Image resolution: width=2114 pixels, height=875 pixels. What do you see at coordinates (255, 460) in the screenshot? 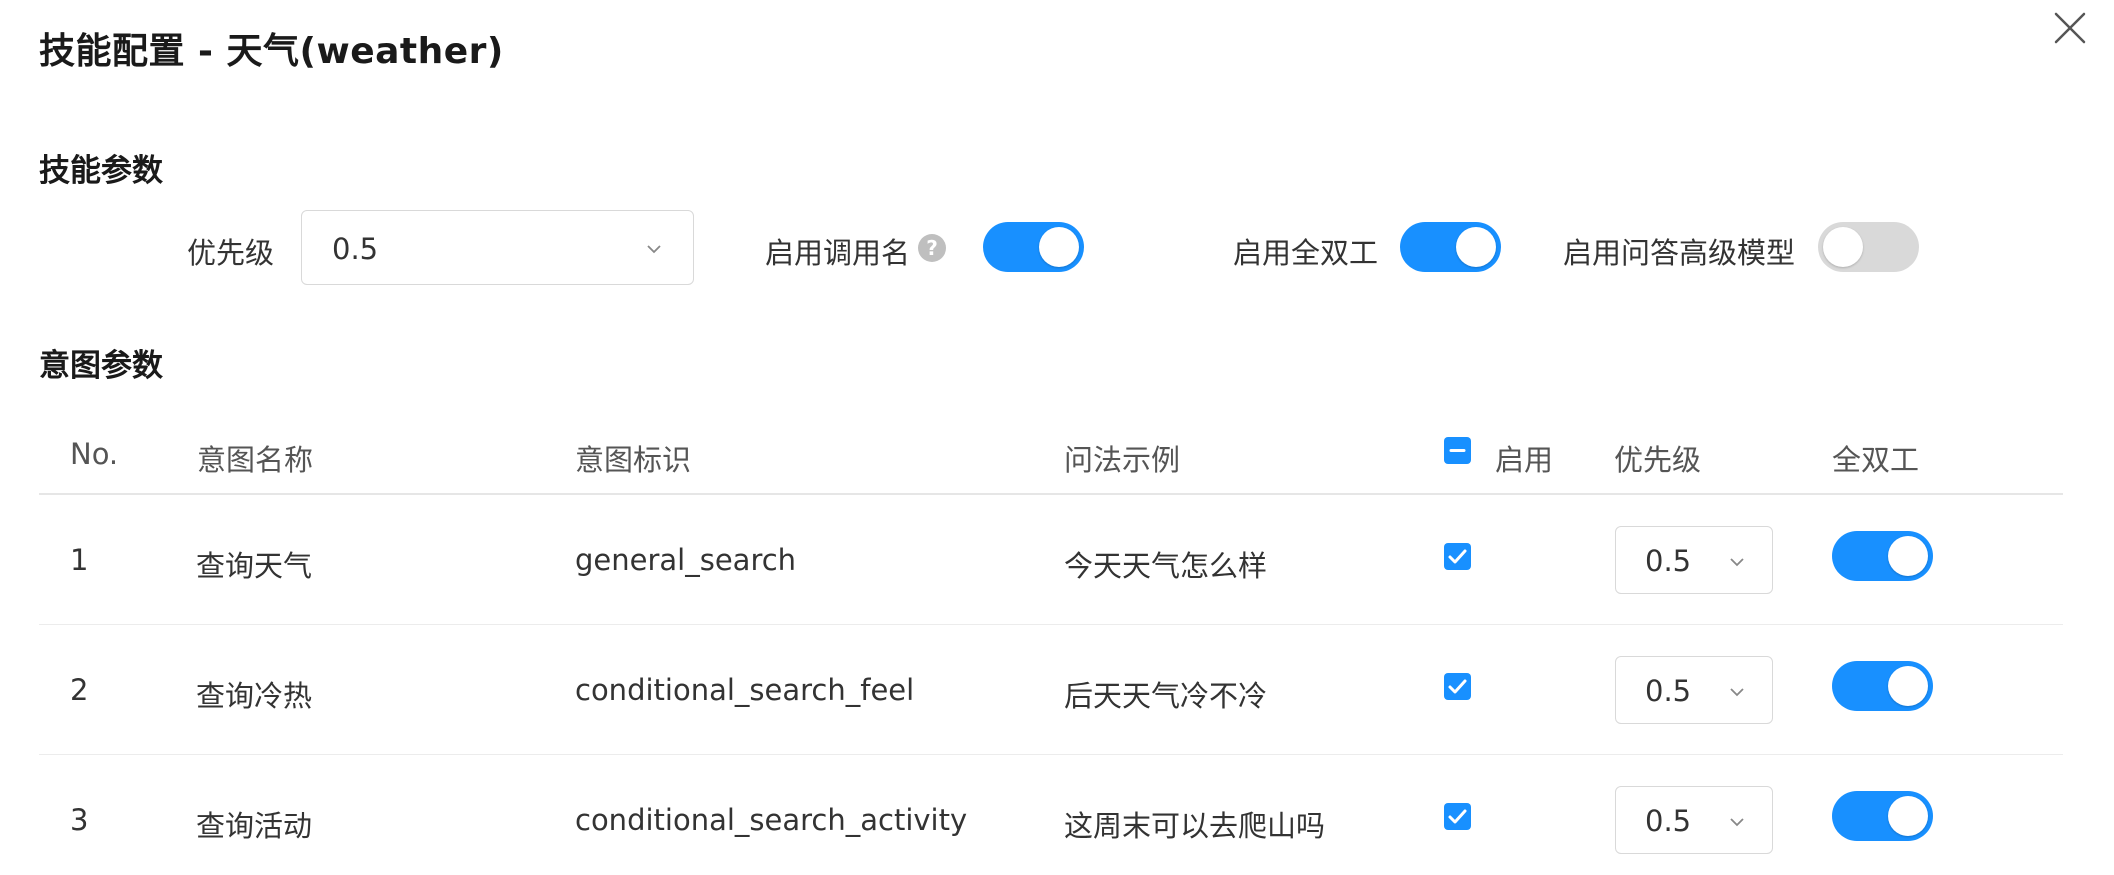
I see `col-header-name: 意图名称` at bounding box center [255, 460].